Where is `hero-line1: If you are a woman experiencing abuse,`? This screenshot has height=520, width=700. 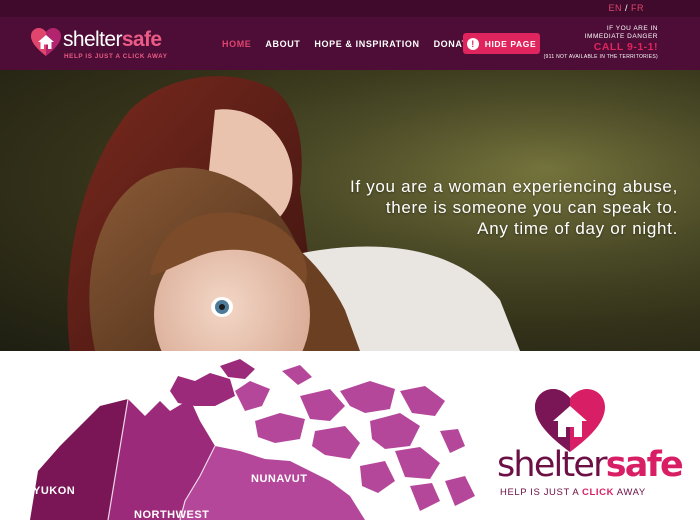
hero-line1: If you are a woman experiencing abuse, is located at coordinates (513, 186).